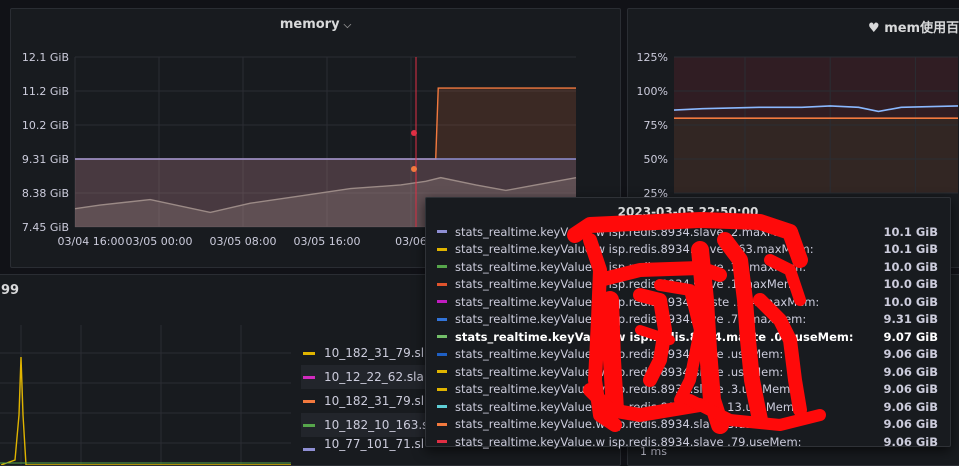  What do you see at coordinates (159, 241) in the screenshot?
I see `x-tick-label: 03/05 00:00` at bounding box center [159, 241].